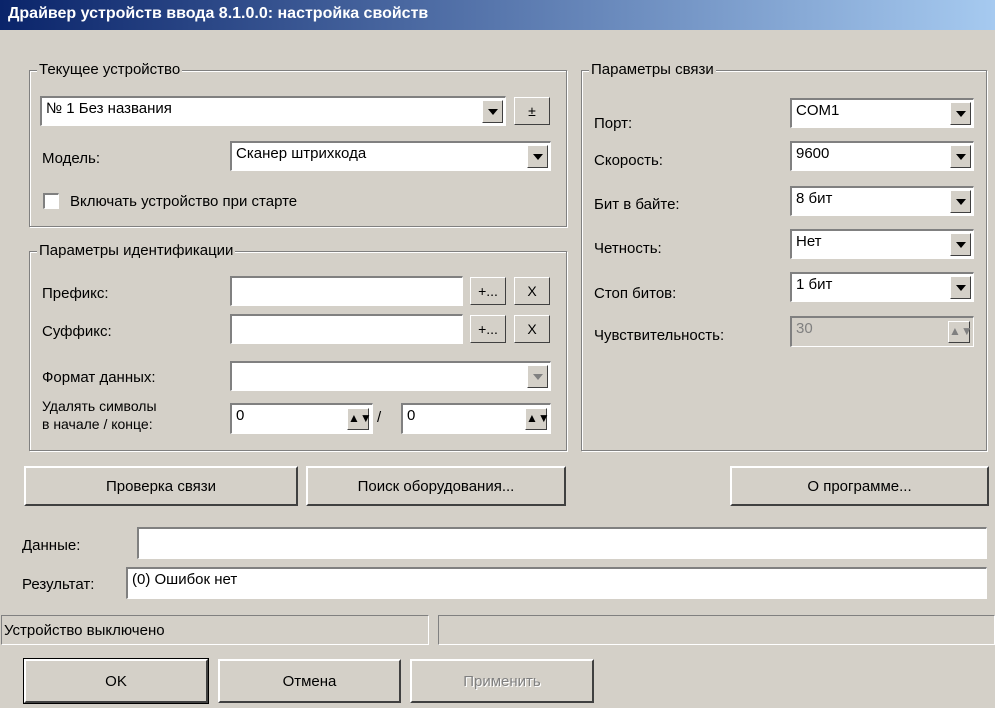 This screenshot has height=708, width=995. I want to click on identification-legend: Параметры идентификации, so click(136, 250).